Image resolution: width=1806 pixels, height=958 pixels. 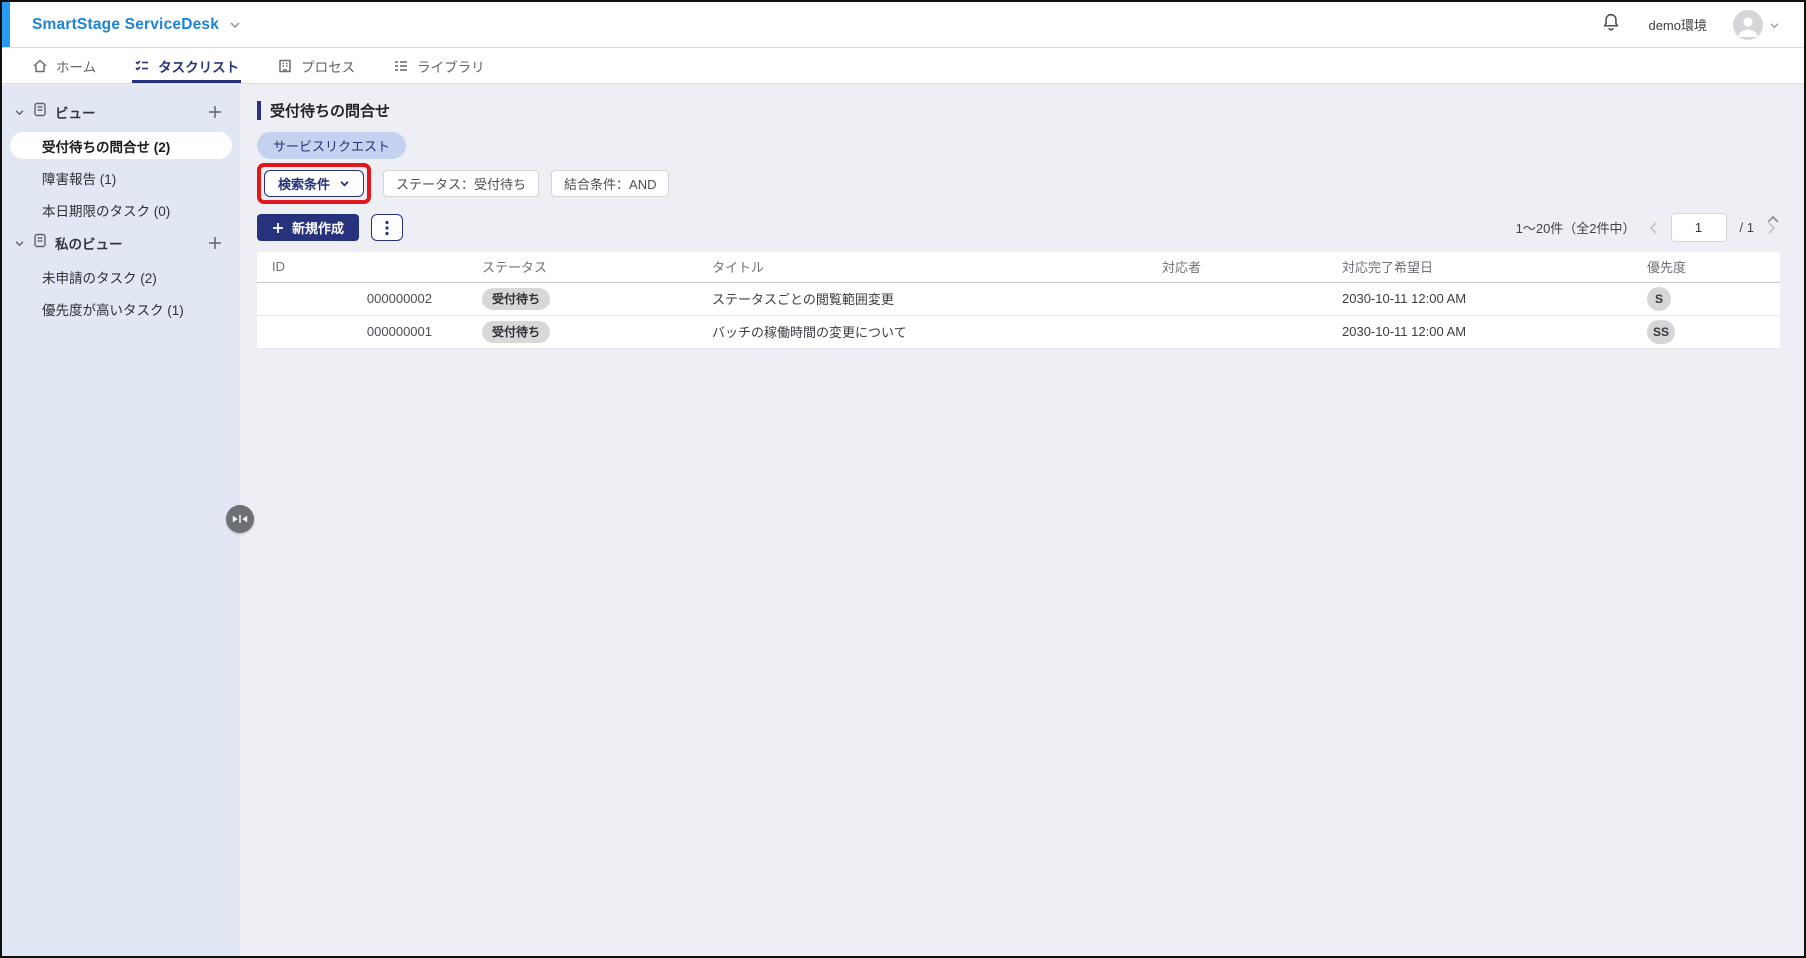 What do you see at coordinates (259, 110) in the screenshot?
I see `title-accent-bar` at bounding box center [259, 110].